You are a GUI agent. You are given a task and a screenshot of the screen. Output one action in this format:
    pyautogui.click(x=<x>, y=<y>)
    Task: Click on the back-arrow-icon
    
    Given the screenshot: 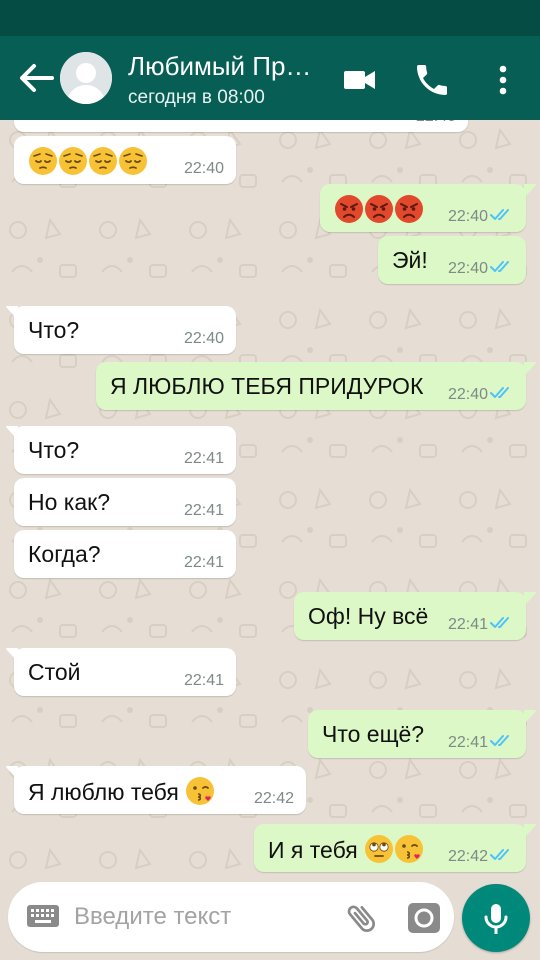 What is the action you would take?
    pyautogui.click(x=37, y=78)
    